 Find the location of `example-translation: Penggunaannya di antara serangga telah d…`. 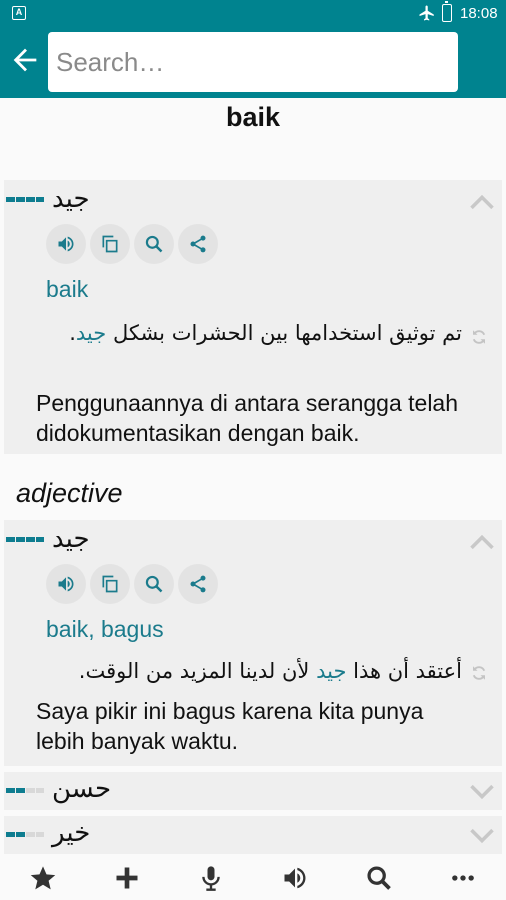

example-translation: Penggunaannya di antara serangga telah d… is located at coordinates (247, 418).